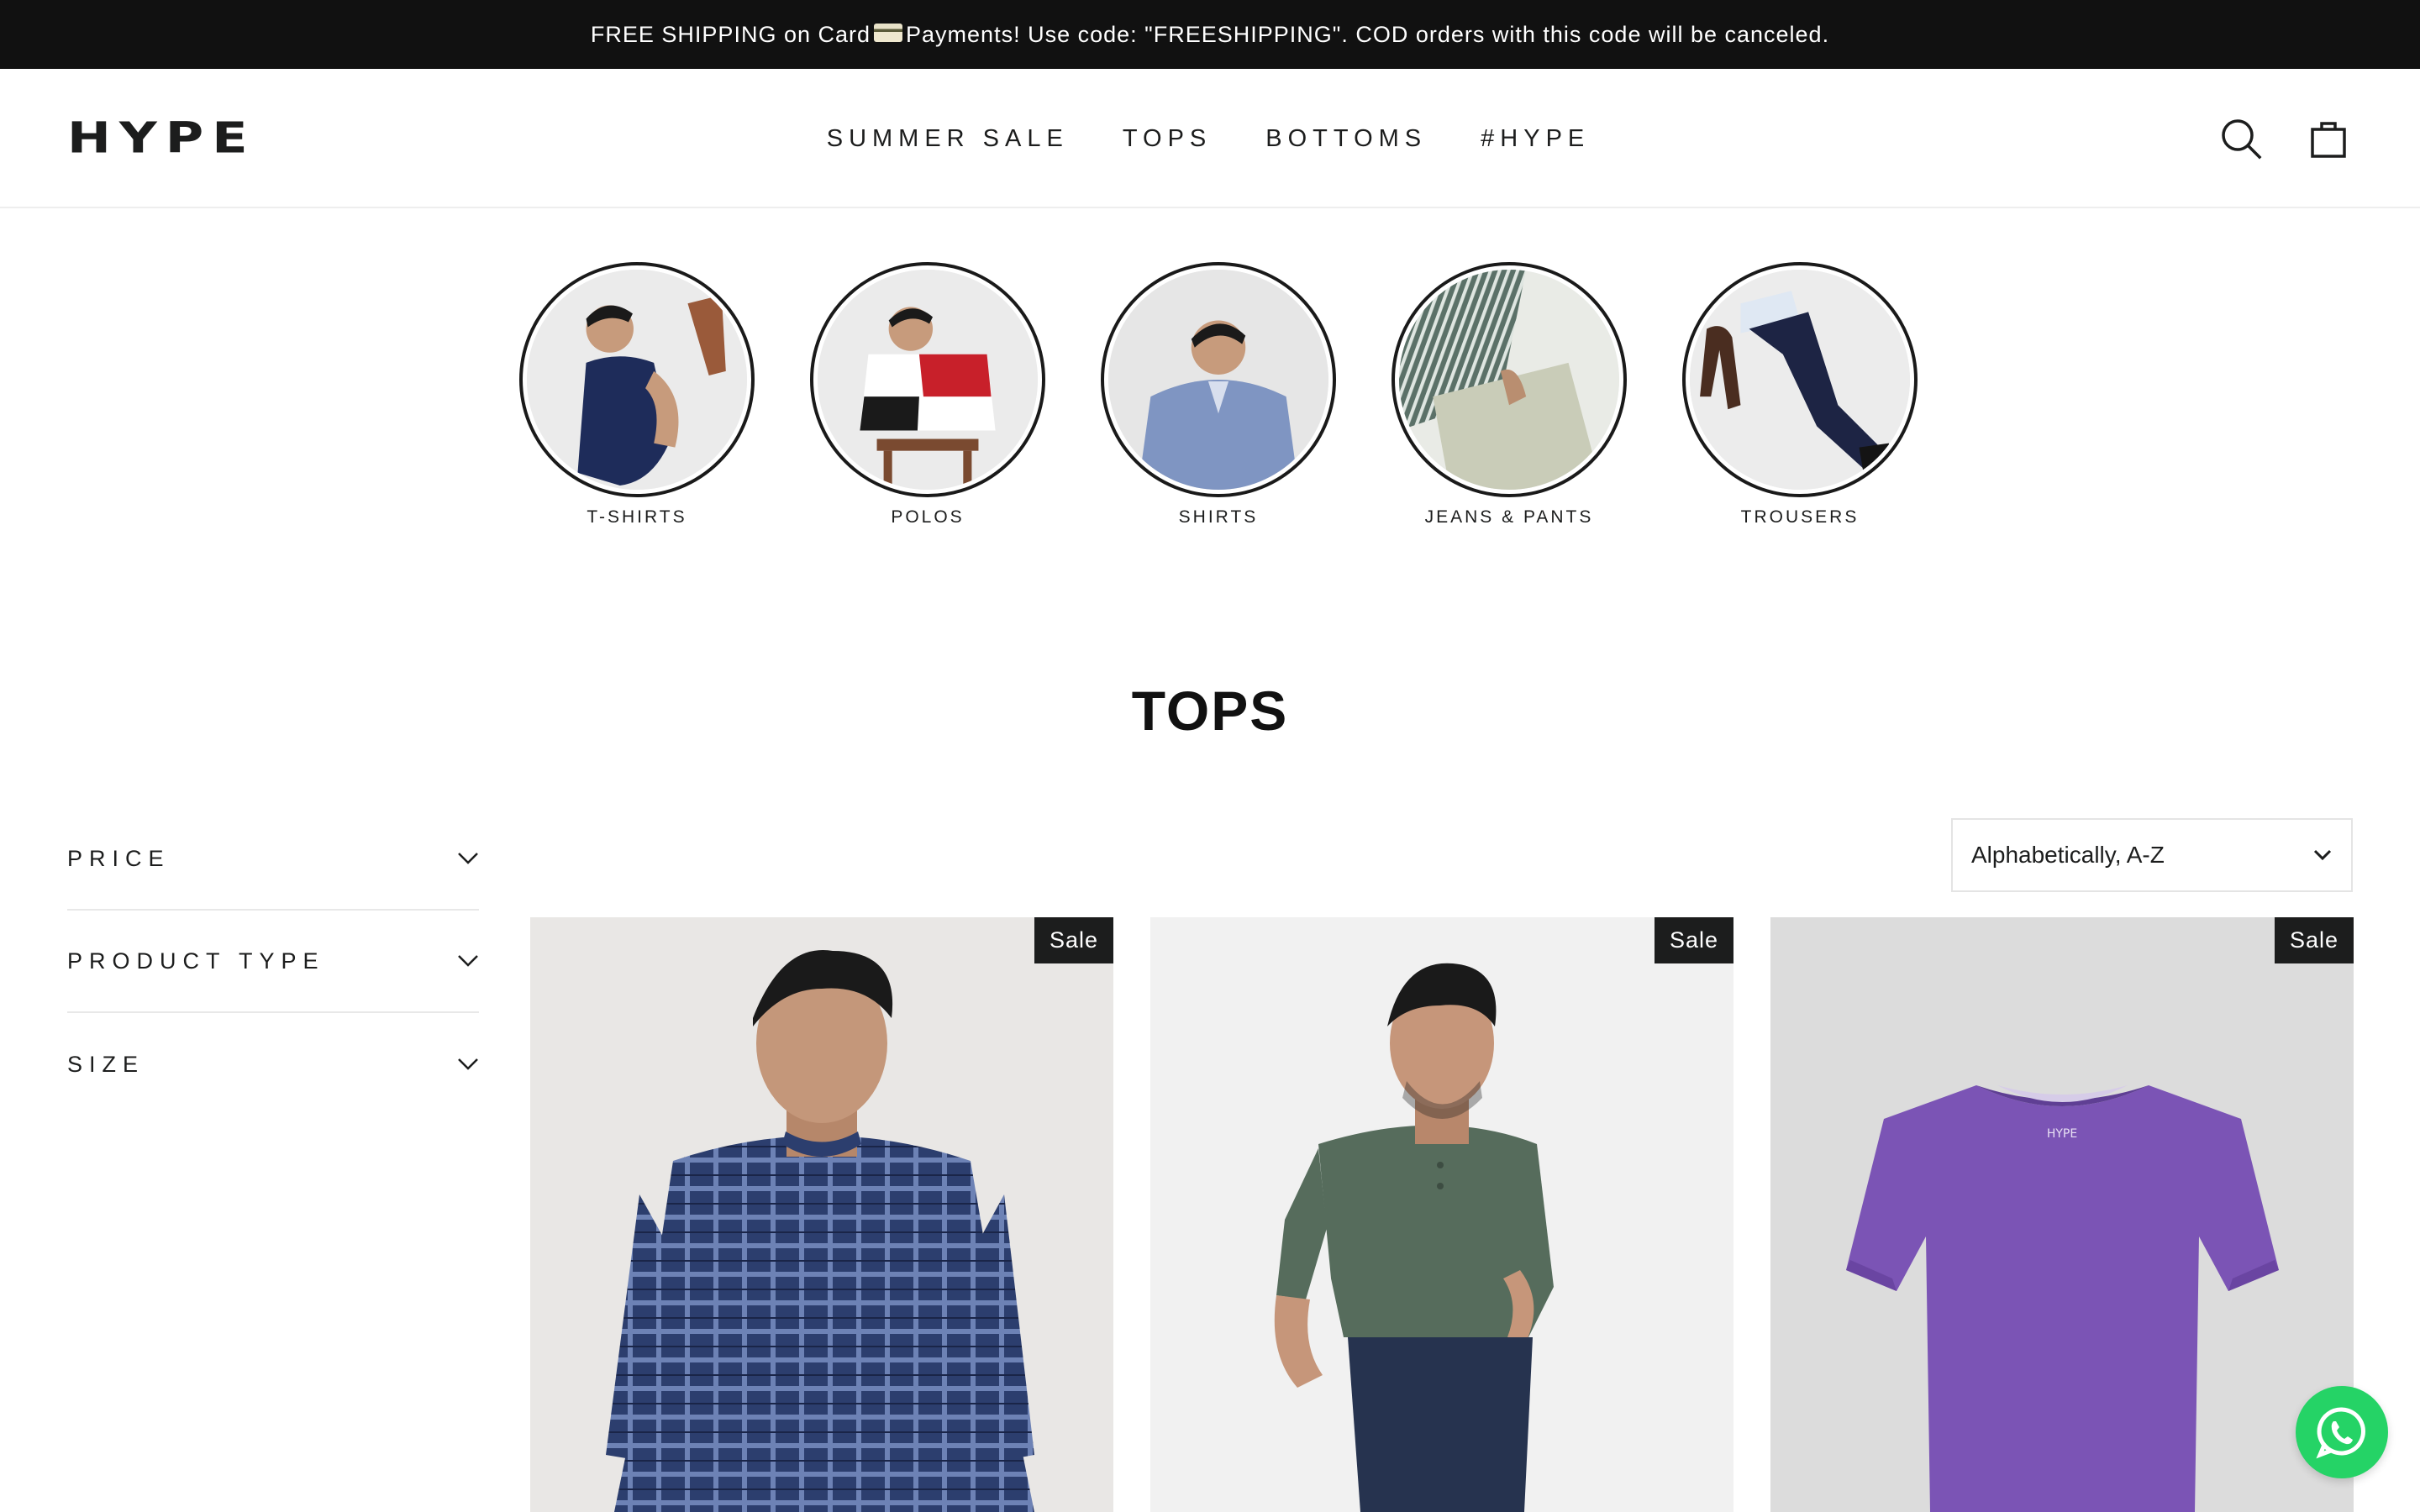 This screenshot has width=2420, height=1512. I want to click on whatsapp-chat-button, so click(2342, 1432).